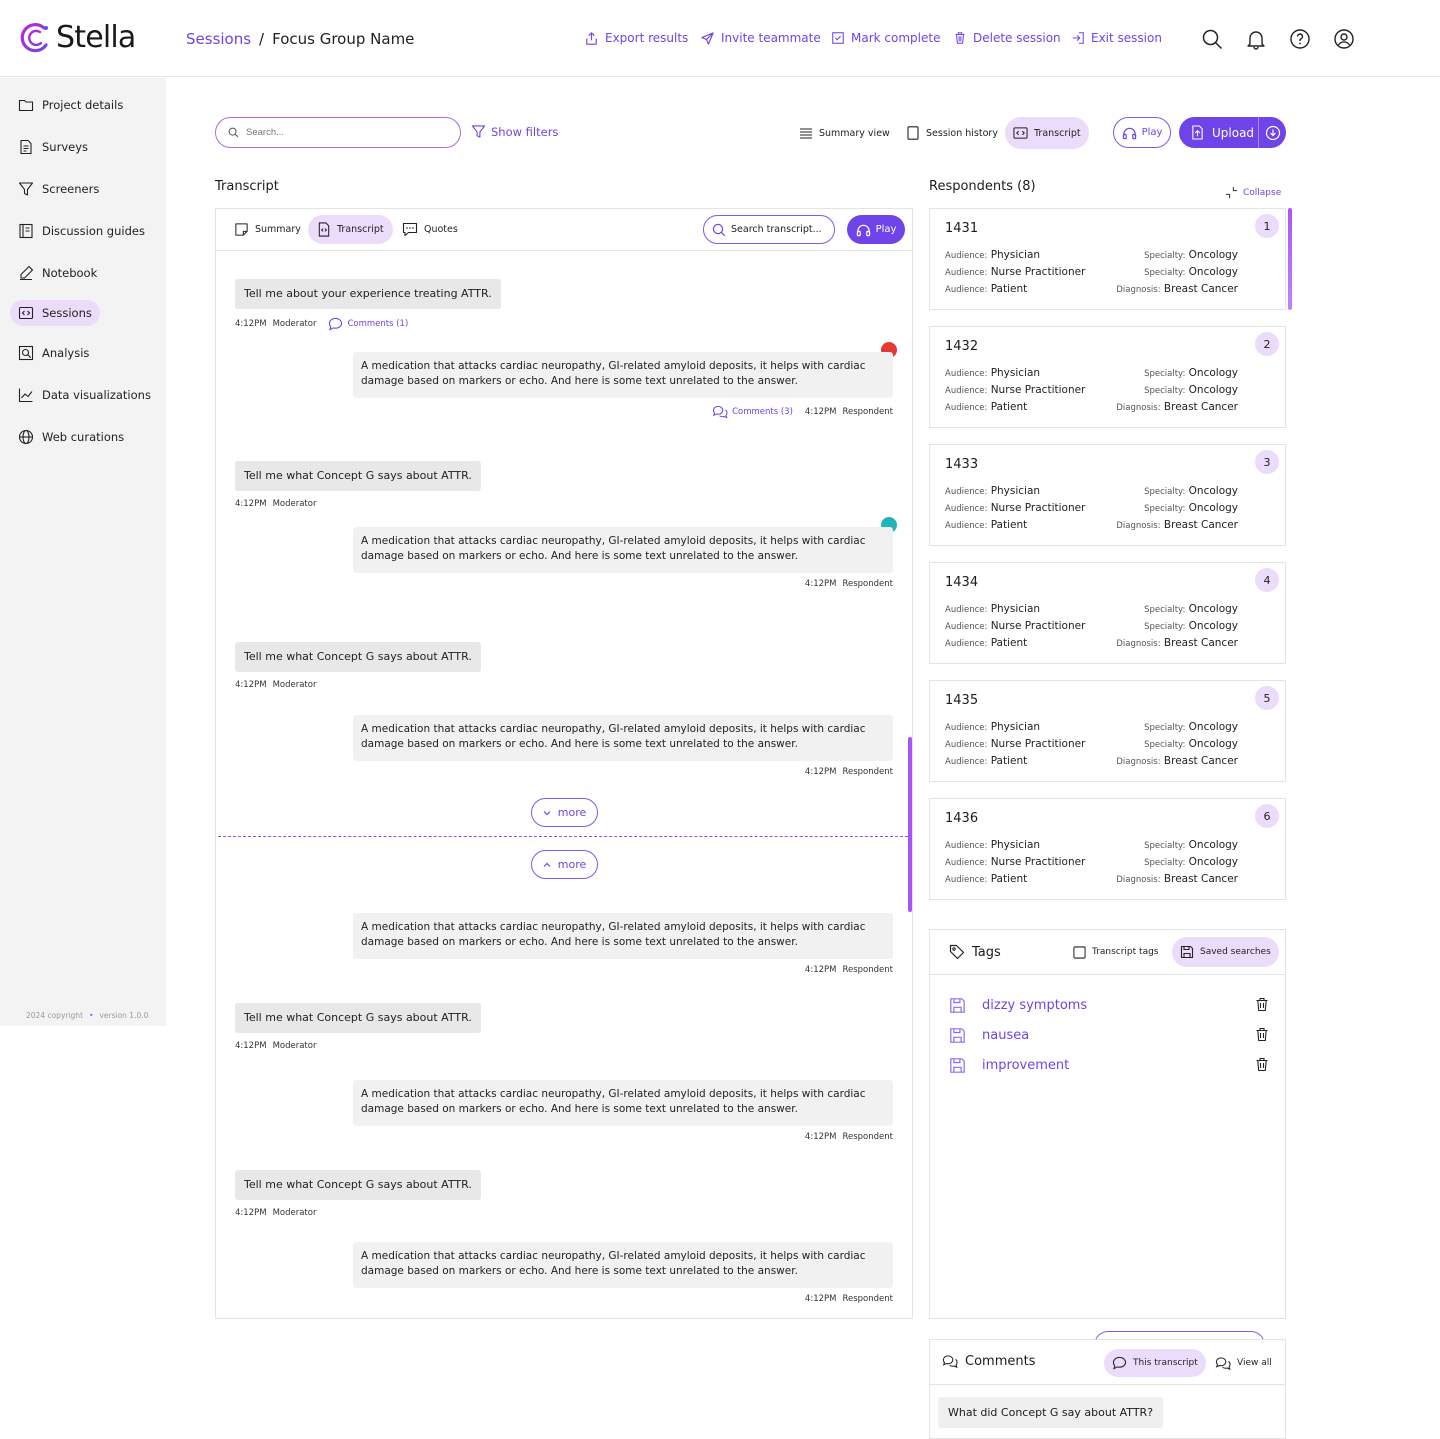 Image resolution: width=1440 pixels, height=1439 pixels. I want to click on tab-transcript-tags: Transcript tags, so click(1115, 952).